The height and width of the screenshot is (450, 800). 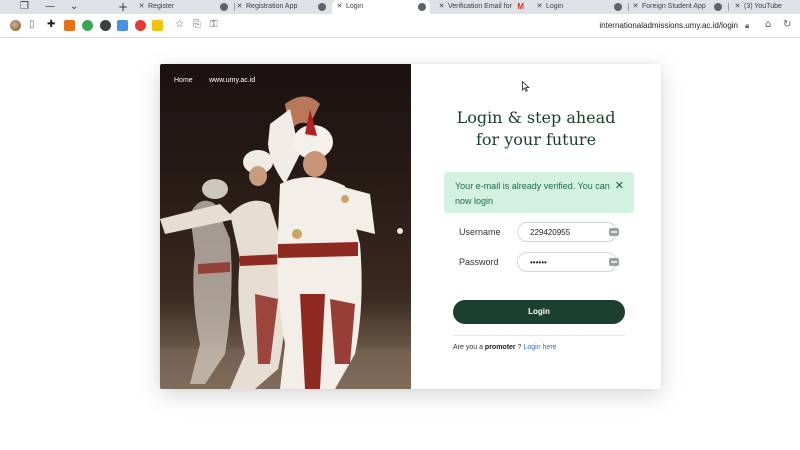 What do you see at coordinates (526, 86) in the screenshot?
I see `mouse-cursor-icon` at bounding box center [526, 86].